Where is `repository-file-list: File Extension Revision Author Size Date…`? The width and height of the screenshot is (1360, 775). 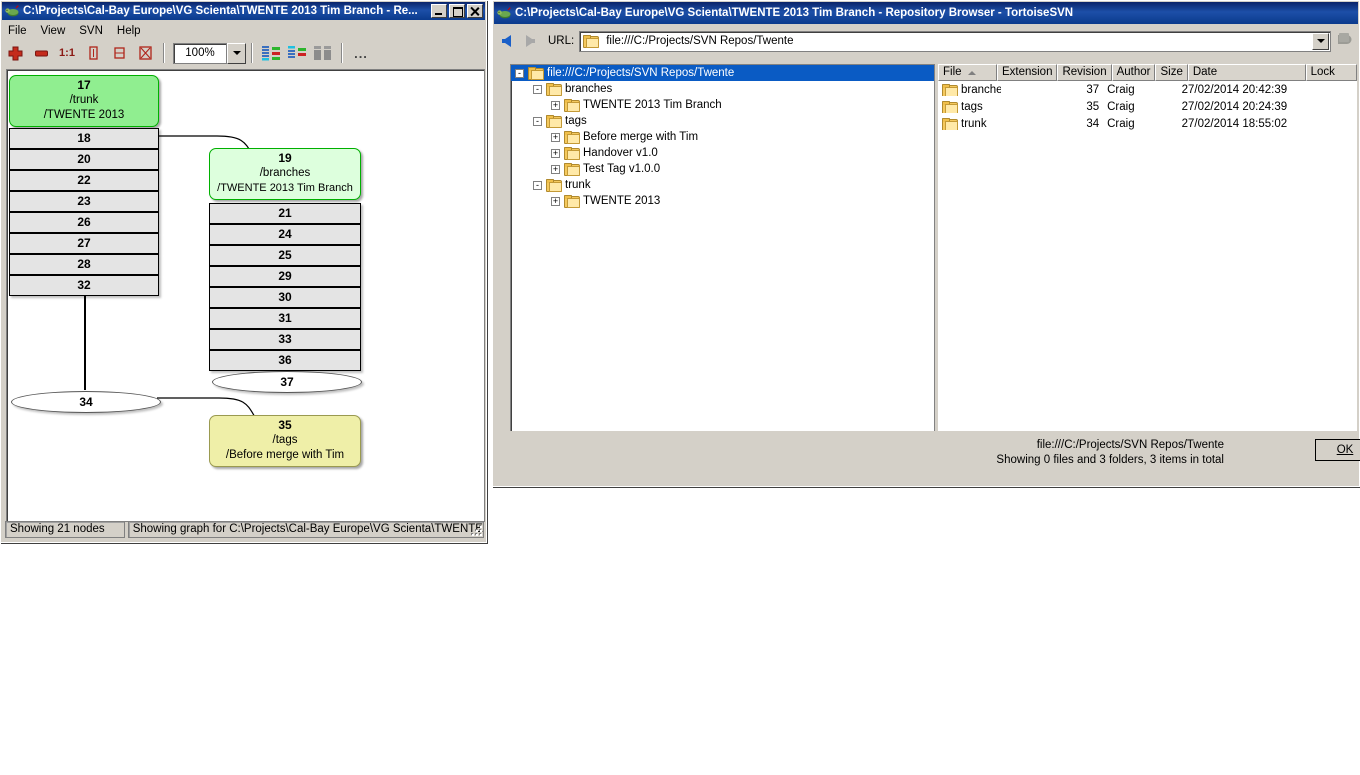 repository-file-list: File Extension Revision Author Size Date… is located at coordinates (1147, 248).